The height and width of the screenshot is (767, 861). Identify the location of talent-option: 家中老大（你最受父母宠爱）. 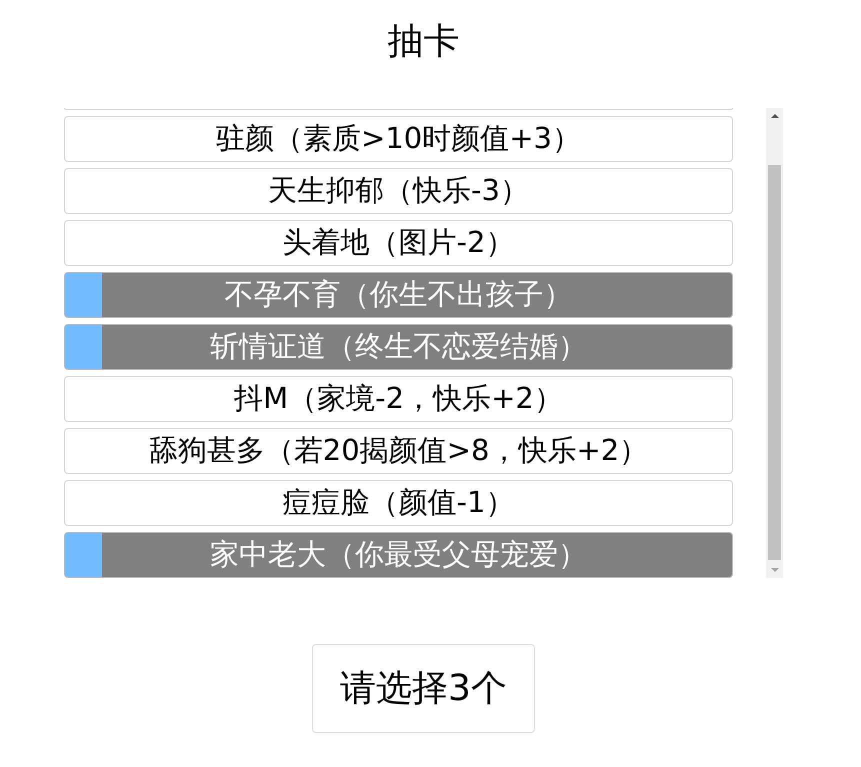
(398, 555).